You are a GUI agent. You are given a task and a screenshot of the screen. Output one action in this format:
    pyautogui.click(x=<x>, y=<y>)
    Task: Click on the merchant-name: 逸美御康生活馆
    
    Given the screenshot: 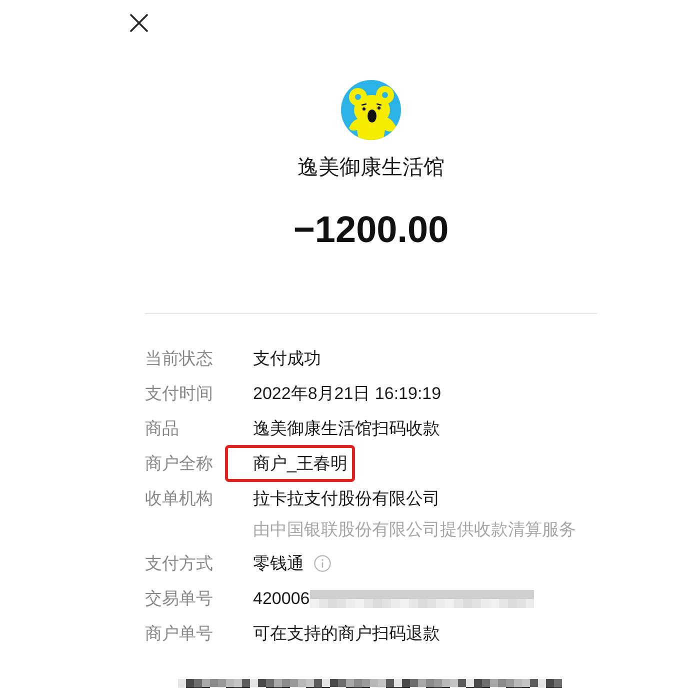 What is the action you would take?
    pyautogui.click(x=371, y=168)
    